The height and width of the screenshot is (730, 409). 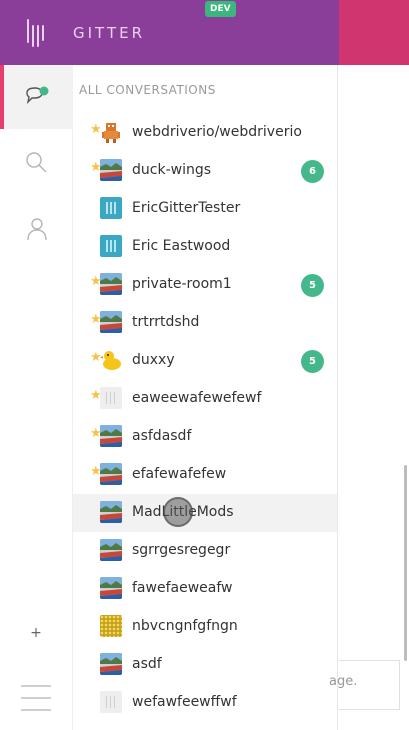 I want to click on rail-conversations, so click(x=36, y=97).